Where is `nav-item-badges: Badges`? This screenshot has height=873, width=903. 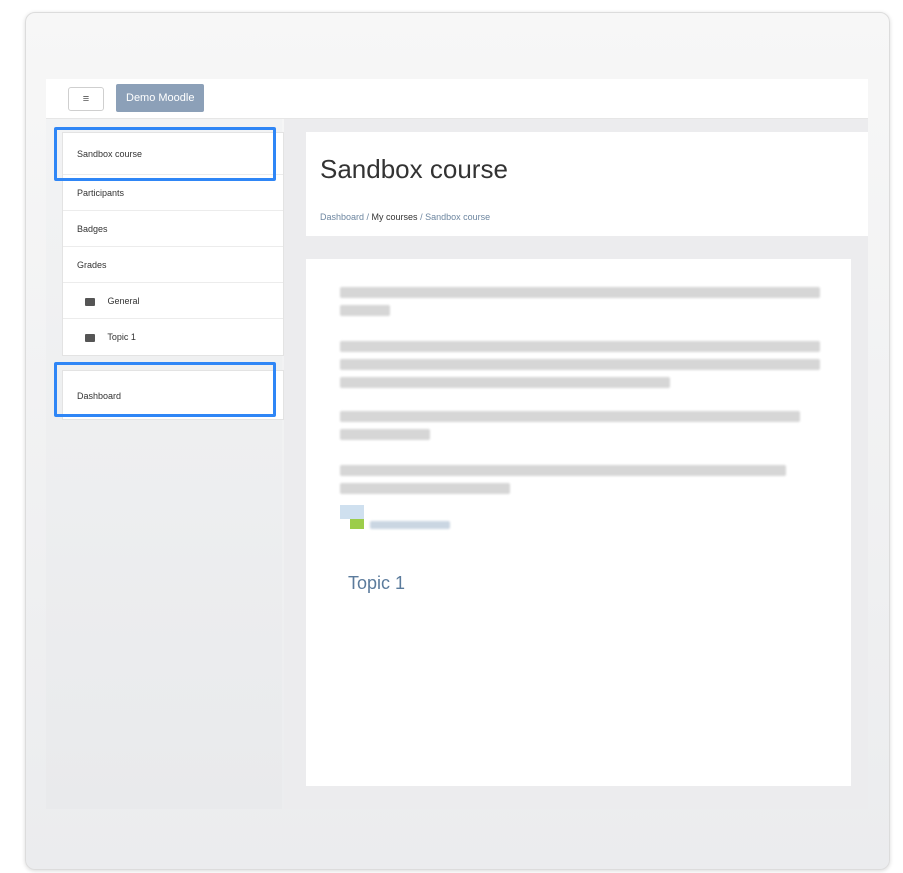
nav-item-badges: Badges is located at coordinates (173, 229).